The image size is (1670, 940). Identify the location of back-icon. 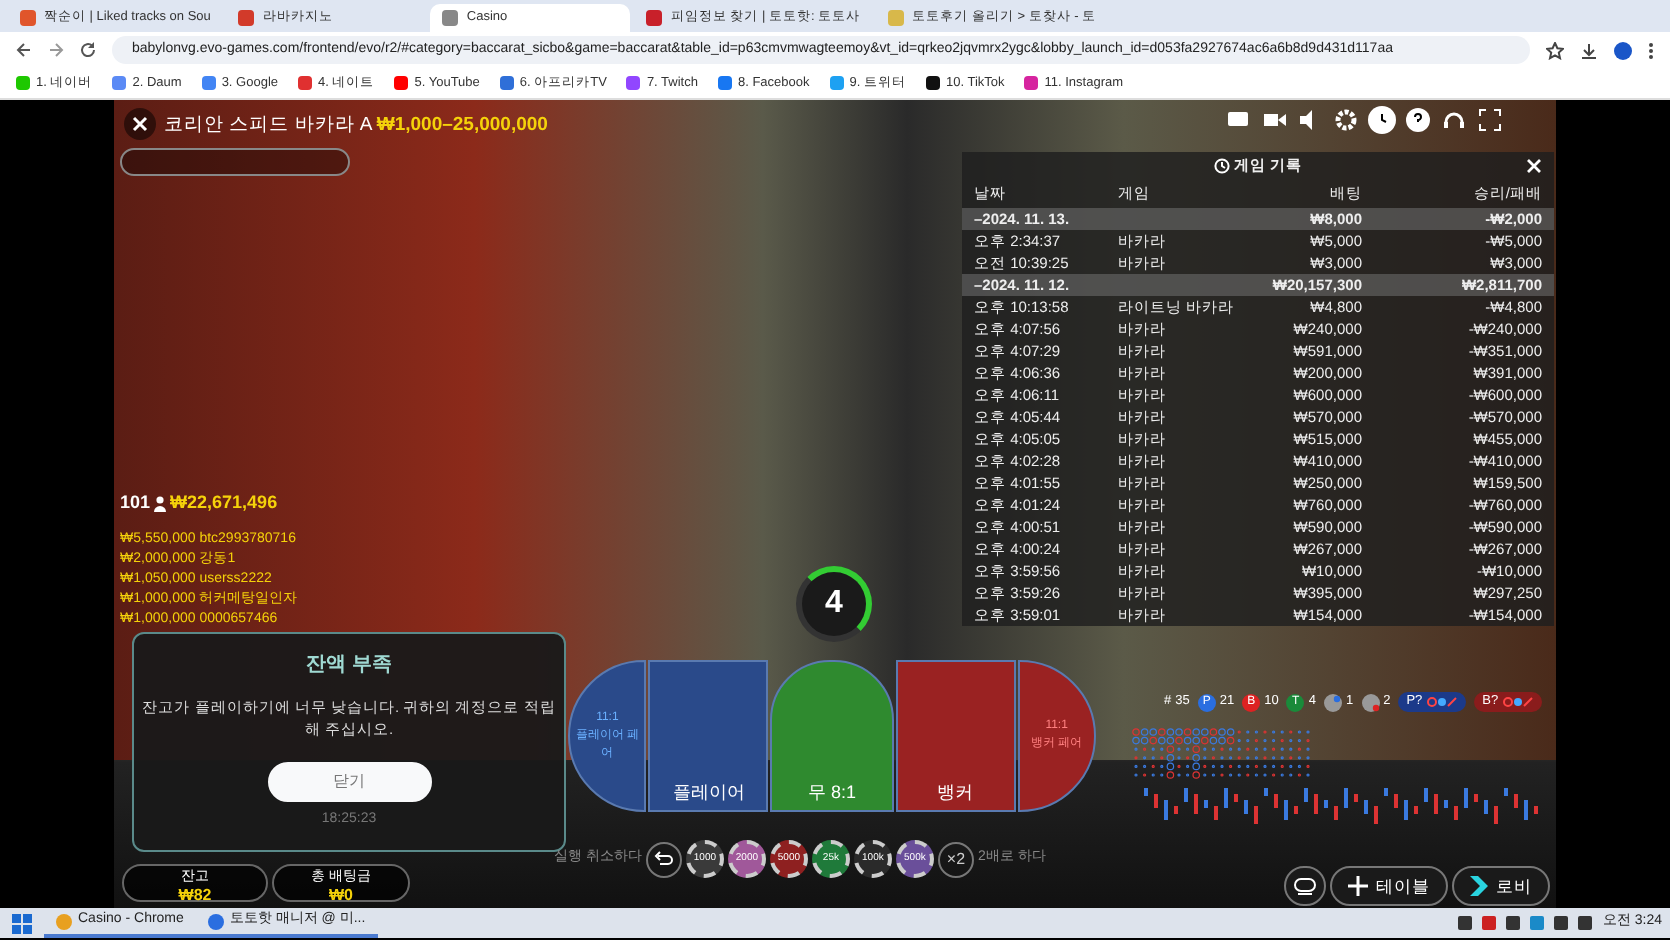
(24, 50).